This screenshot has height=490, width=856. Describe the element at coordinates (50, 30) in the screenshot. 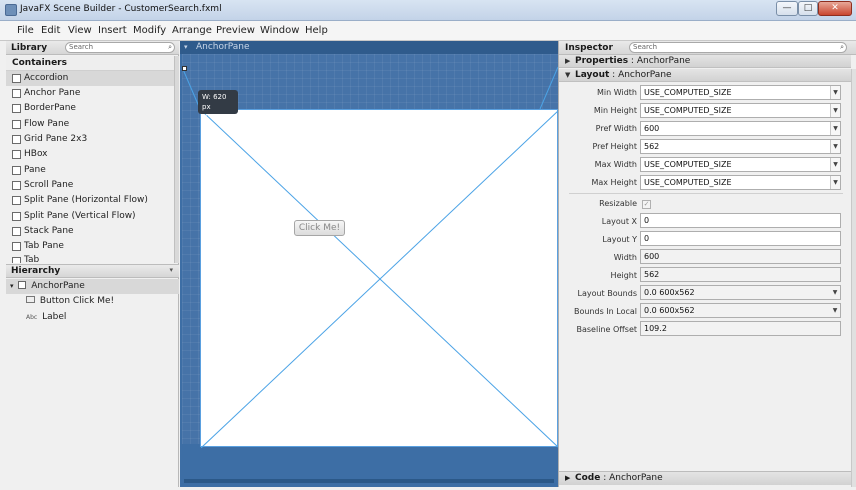

I see `menu-edit: Edit` at that location.